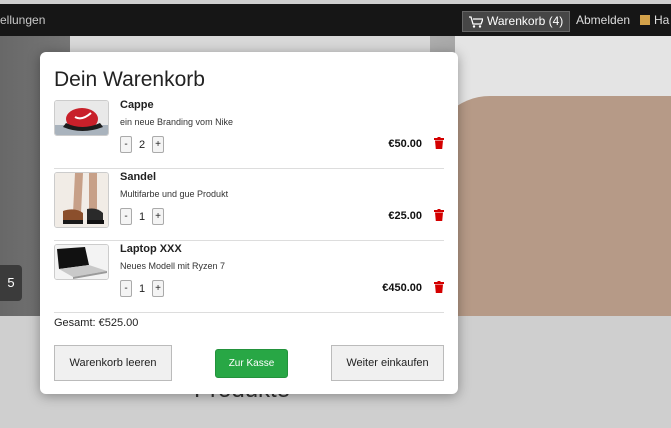 Image resolution: width=671 pixels, height=428 pixels. Describe the element at coordinates (177, 122) in the screenshot. I see `item-description: ein neue Branding vom Nike` at that location.